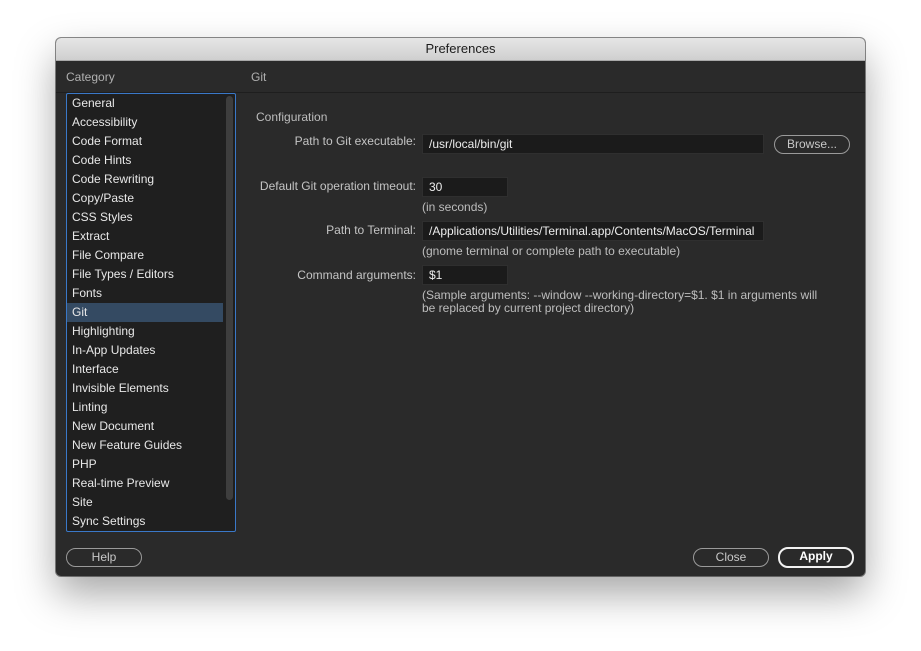 This screenshot has width=921, height=651. What do you see at coordinates (593, 144) in the screenshot?
I see `git-path-input: /usr/local/bin/git` at bounding box center [593, 144].